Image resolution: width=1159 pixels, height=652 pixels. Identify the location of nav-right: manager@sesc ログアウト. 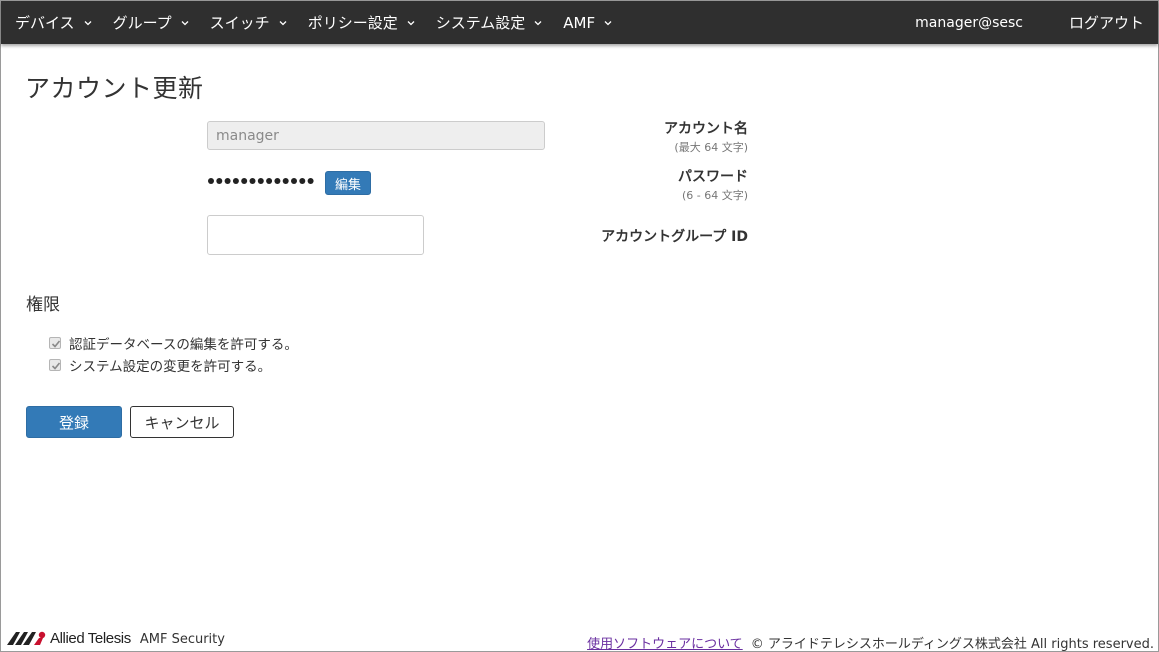
(1036, 22).